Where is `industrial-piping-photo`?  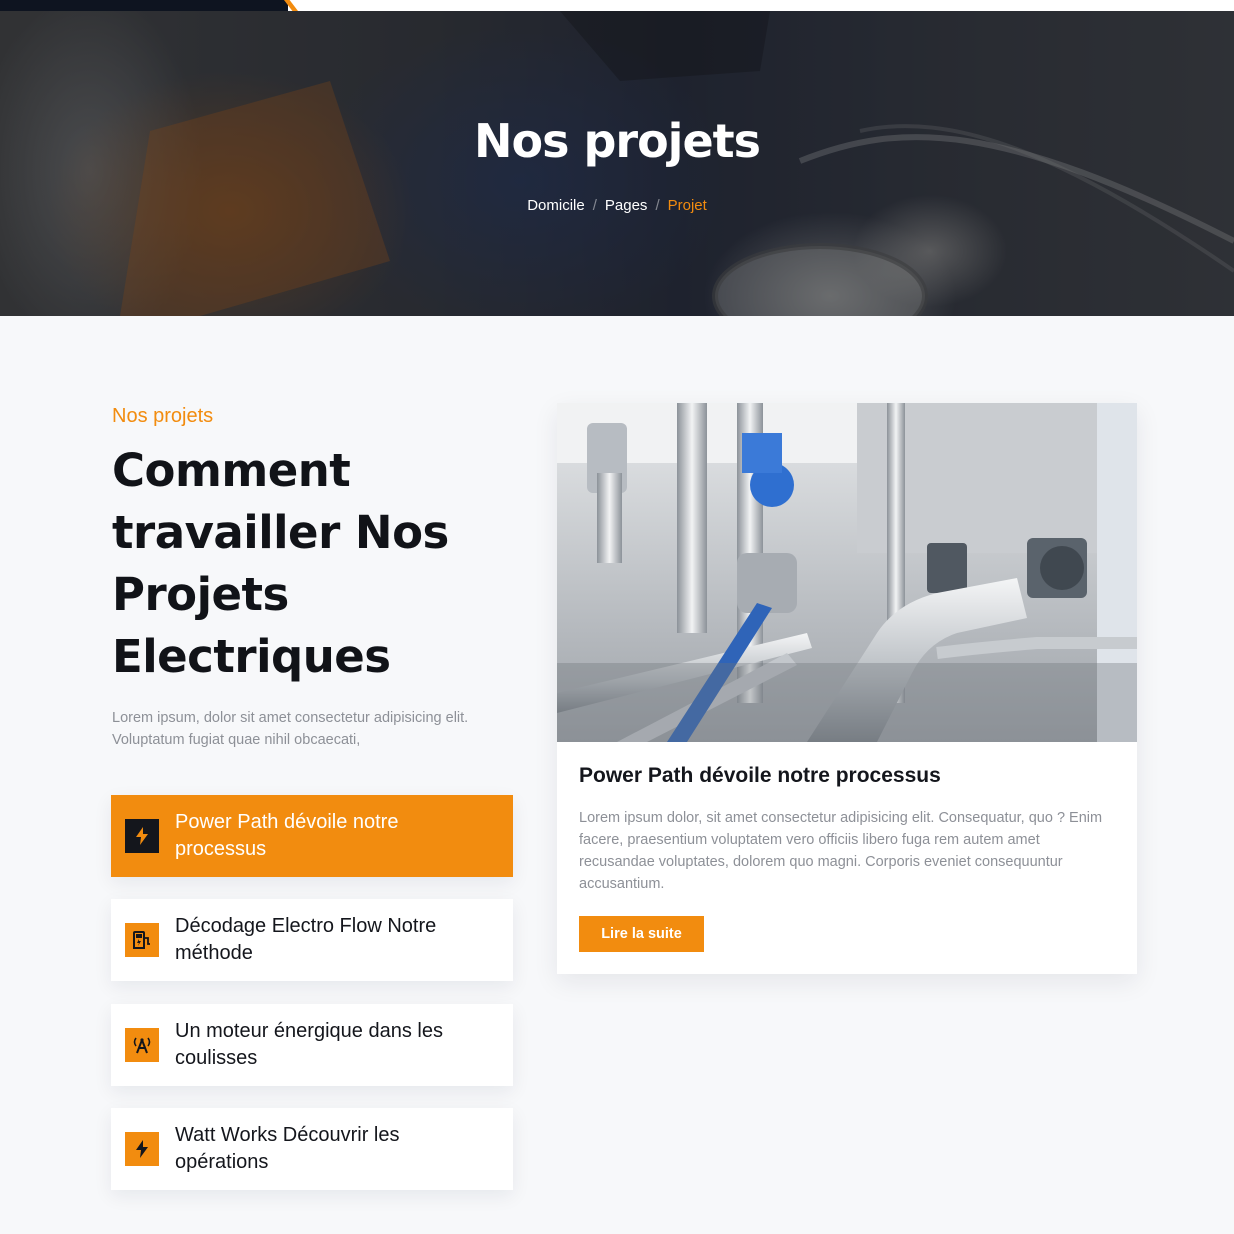 industrial-piping-photo is located at coordinates (847, 572).